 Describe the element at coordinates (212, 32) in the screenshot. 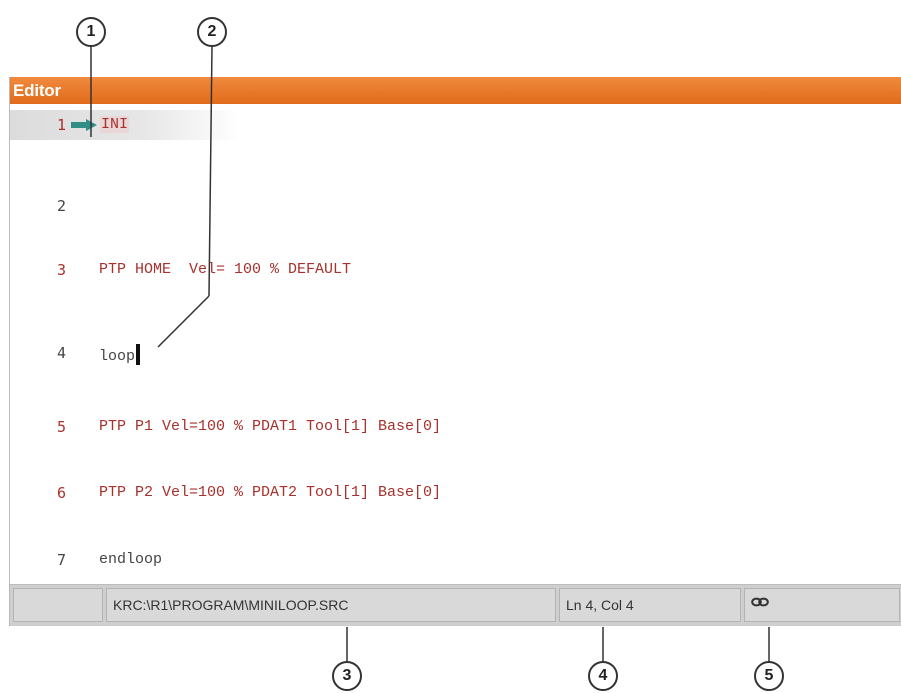

I see `callout-2: 2` at that location.